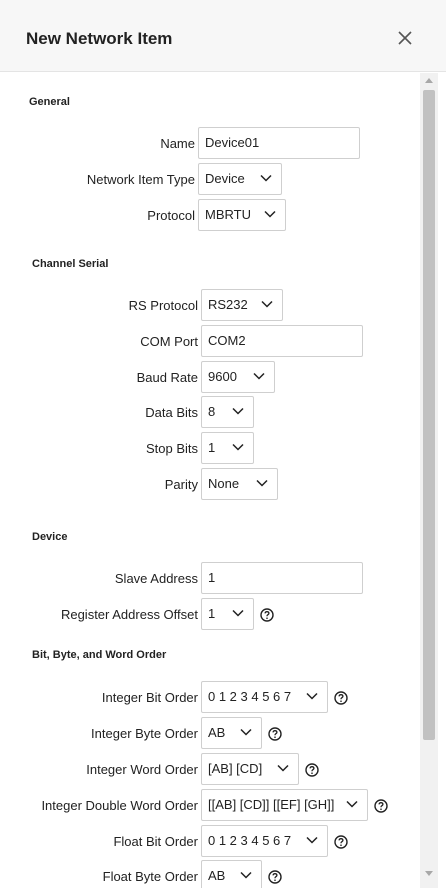 The image size is (446, 888). I want to click on integer-byte-order-label: Integer Byte Order, so click(144, 733).